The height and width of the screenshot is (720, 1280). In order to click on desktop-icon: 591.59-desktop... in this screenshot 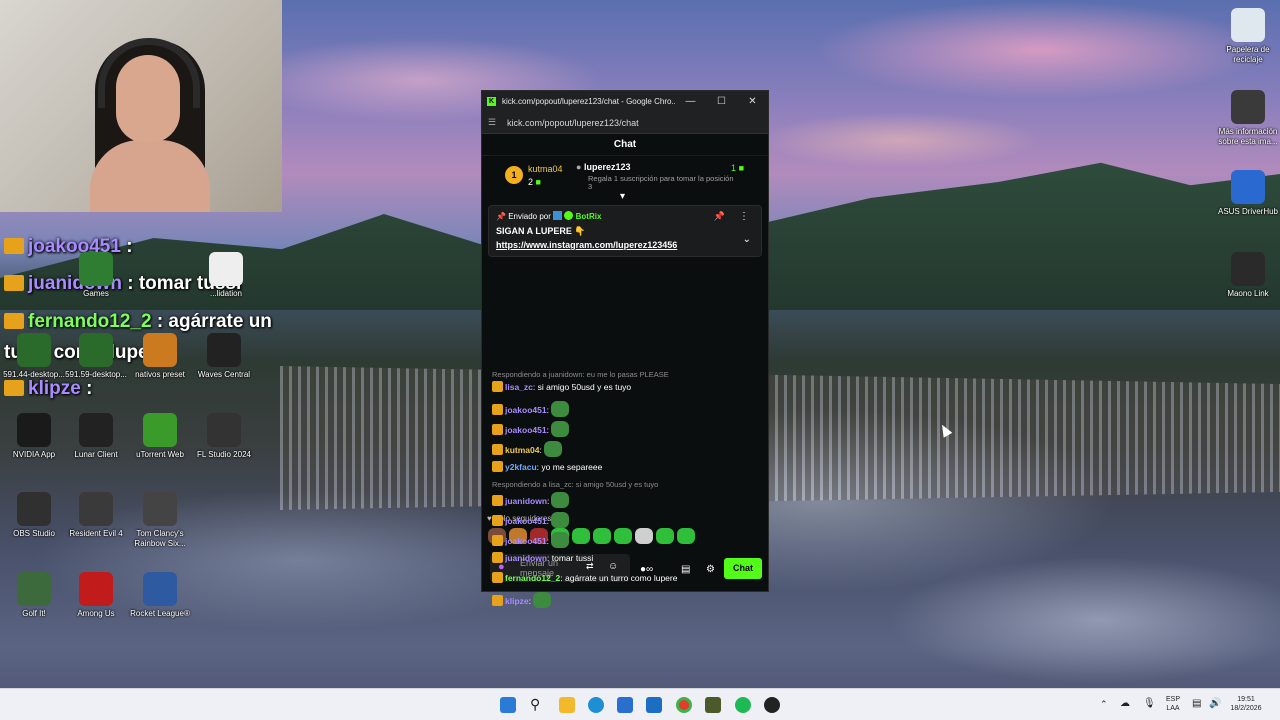, I will do `click(96, 356)`.